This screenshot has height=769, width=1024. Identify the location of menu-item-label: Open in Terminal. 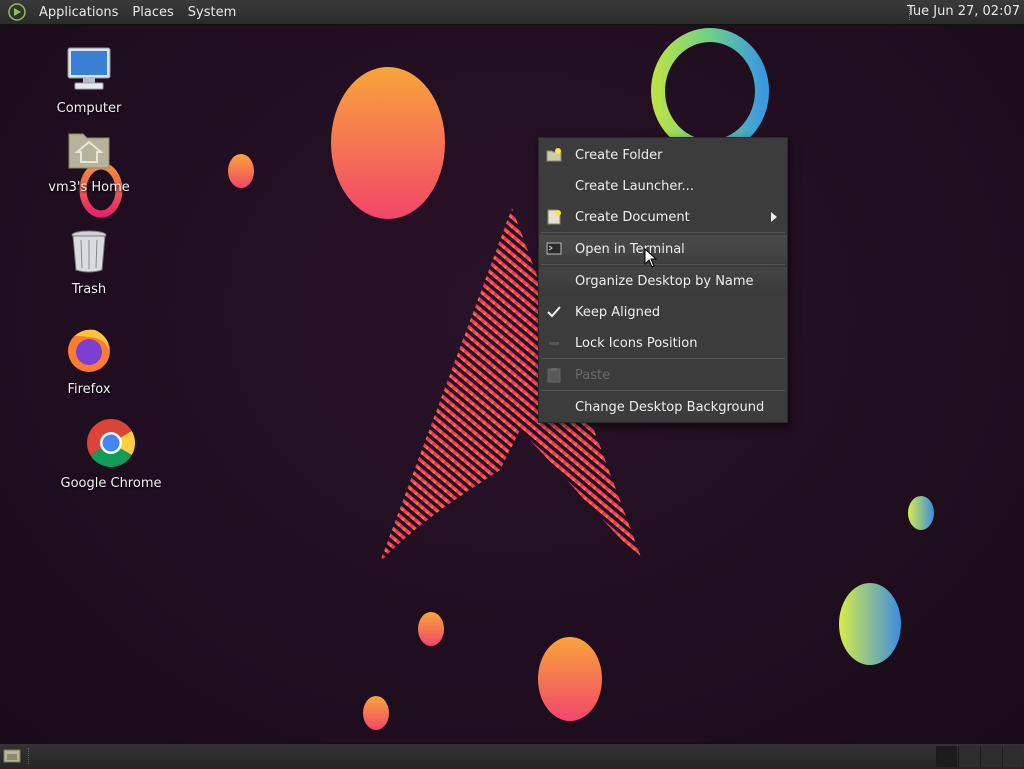
(630, 249).